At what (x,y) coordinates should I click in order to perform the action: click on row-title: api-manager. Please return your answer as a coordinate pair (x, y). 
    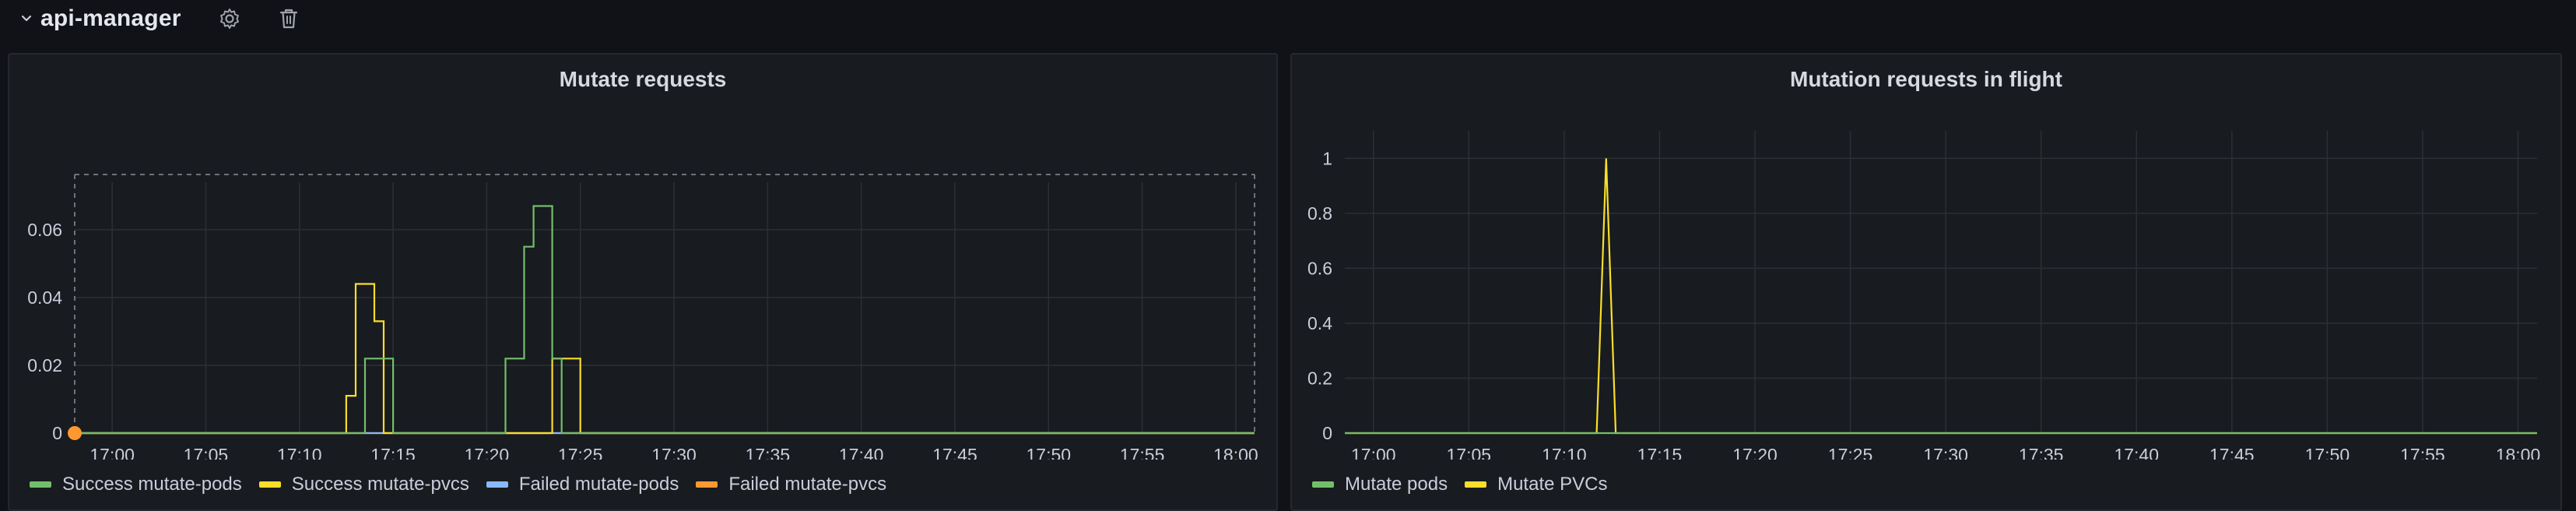
    Looking at the image, I should click on (111, 18).